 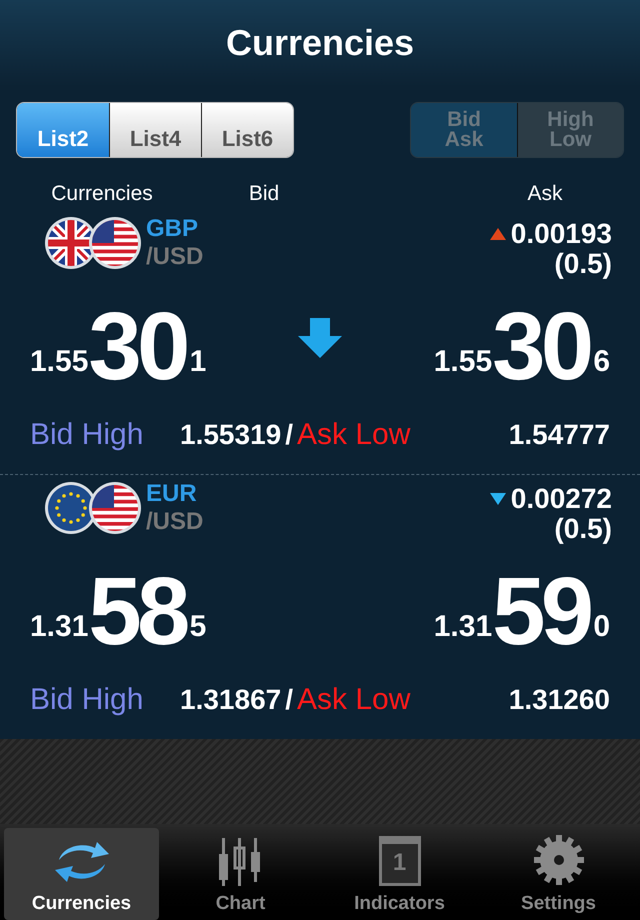 I want to click on calendar-day: 1, so click(x=399, y=863).